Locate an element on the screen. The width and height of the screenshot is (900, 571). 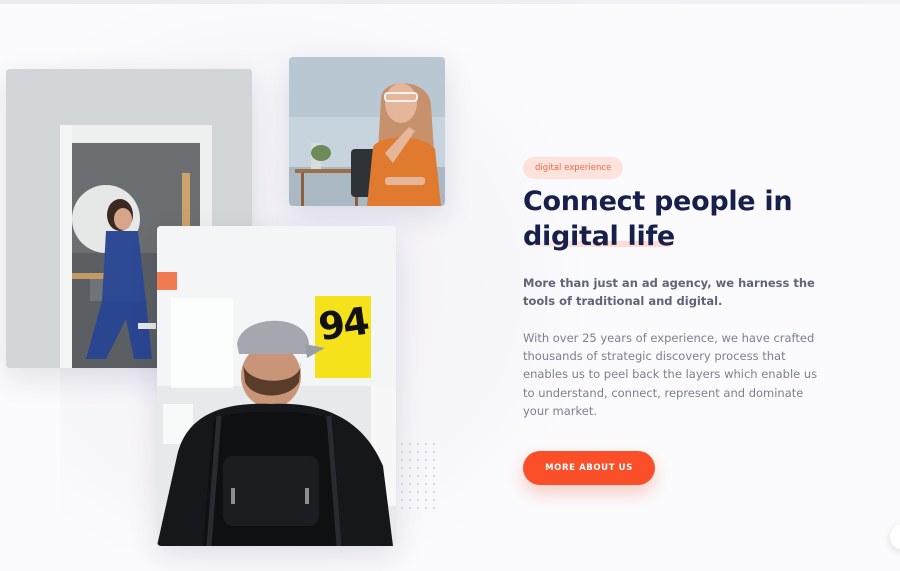
headline-line-1: Connect people in is located at coordinates (658, 201).